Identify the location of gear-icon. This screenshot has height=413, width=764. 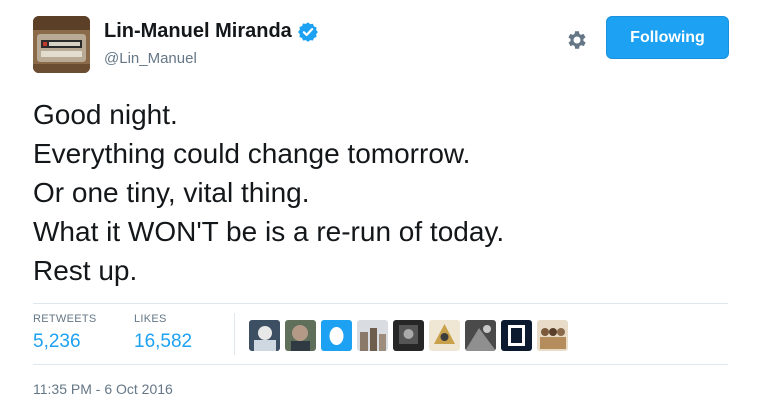
(577, 40).